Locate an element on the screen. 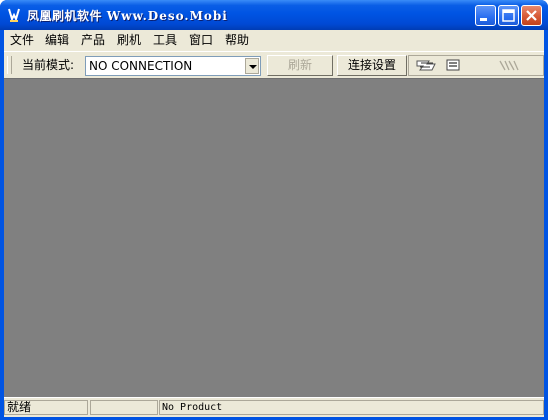 This screenshot has width=548, height=420. mode-select: NO CONNECTION is located at coordinates (173, 66).